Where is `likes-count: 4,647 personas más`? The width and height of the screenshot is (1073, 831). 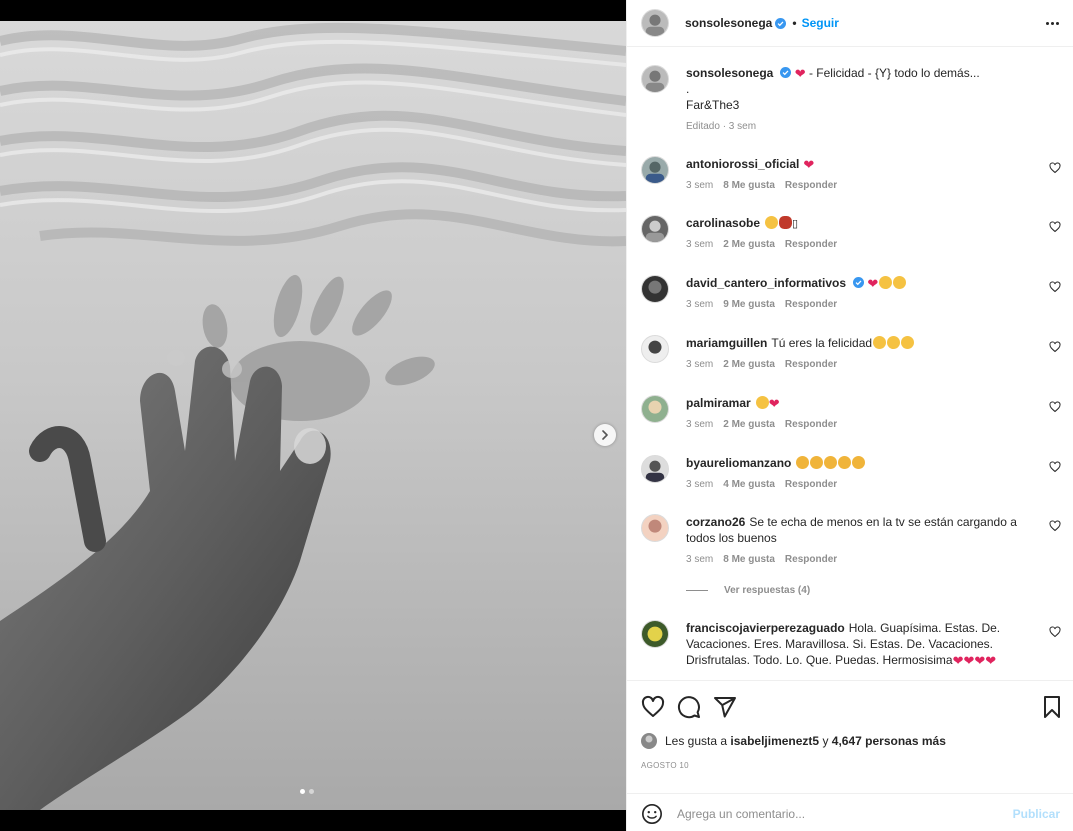
likes-count: 4,647 personas más is located at coordinates (889, 741).